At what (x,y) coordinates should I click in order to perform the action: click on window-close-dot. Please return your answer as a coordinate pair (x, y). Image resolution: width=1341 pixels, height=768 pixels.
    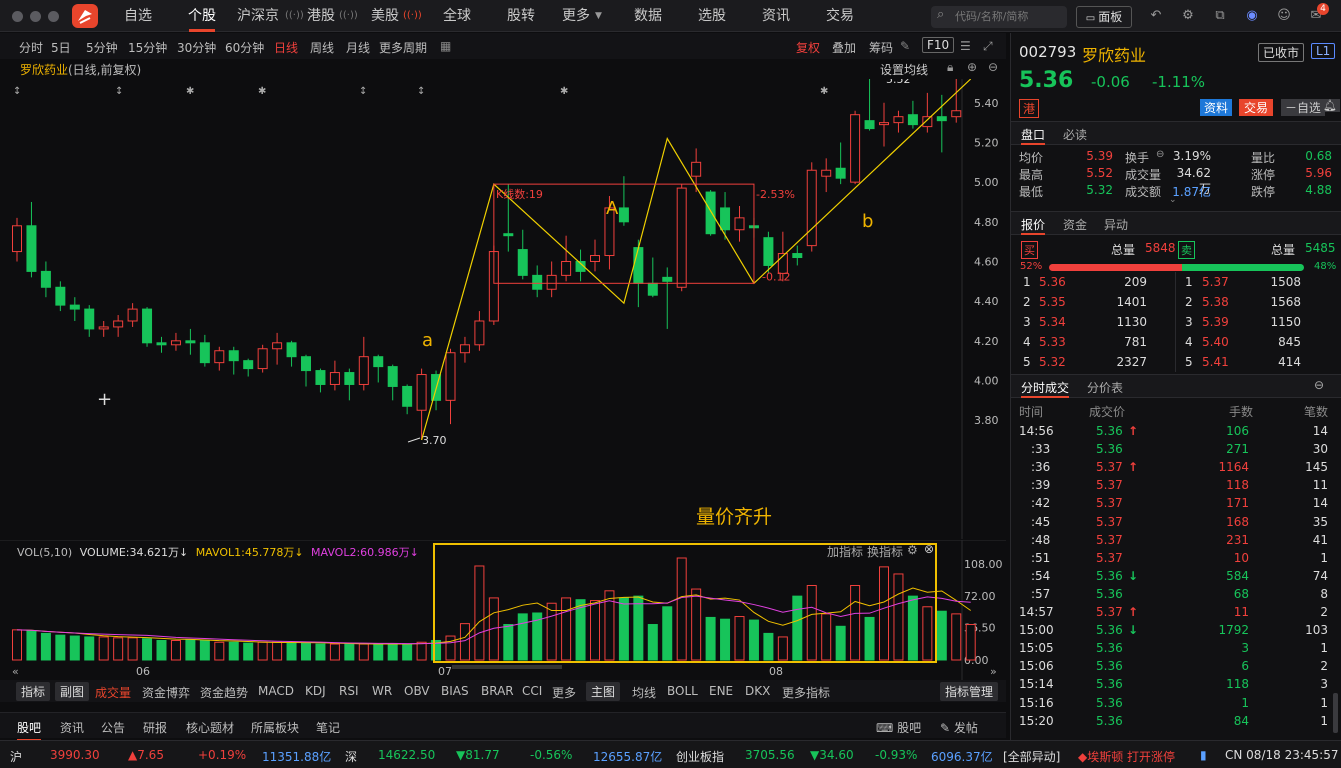
    Looking at the image, I should click on (17, 16).